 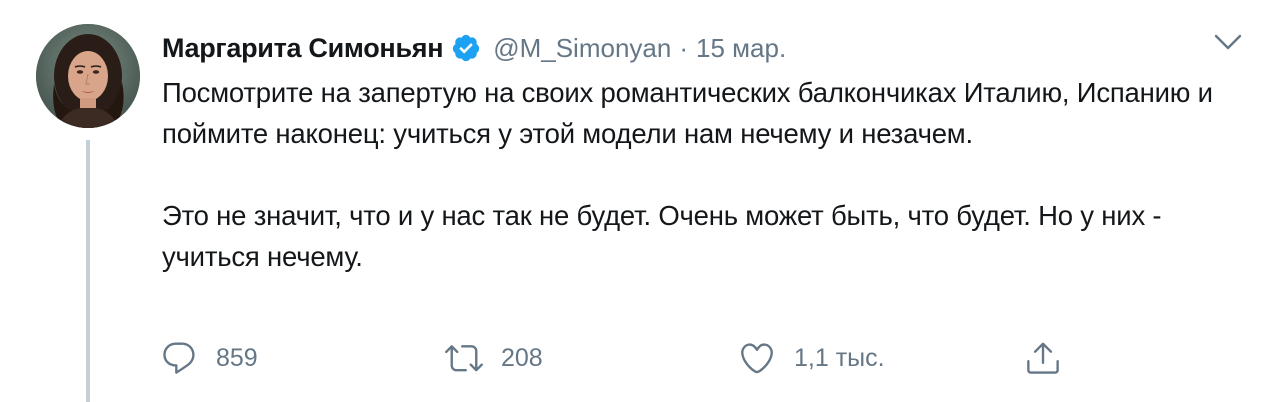 I want to click on author-handle: @M_Simonyan, so click(x=582, y=48).